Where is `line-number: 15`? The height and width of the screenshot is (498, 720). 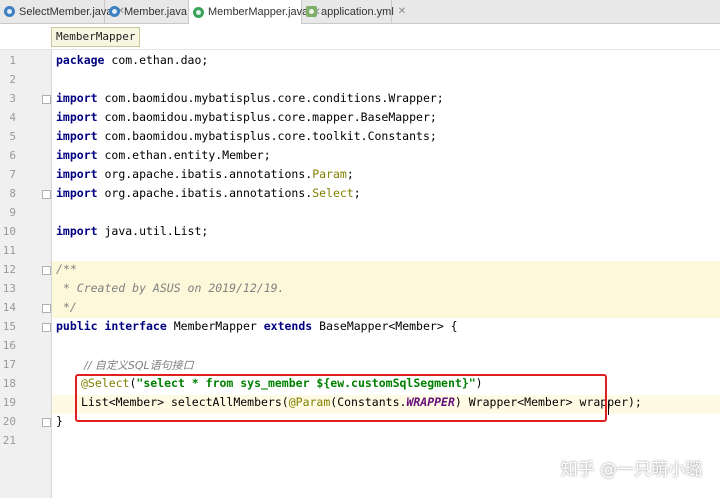
line-number: 15 is located at coordinates (9, 326).